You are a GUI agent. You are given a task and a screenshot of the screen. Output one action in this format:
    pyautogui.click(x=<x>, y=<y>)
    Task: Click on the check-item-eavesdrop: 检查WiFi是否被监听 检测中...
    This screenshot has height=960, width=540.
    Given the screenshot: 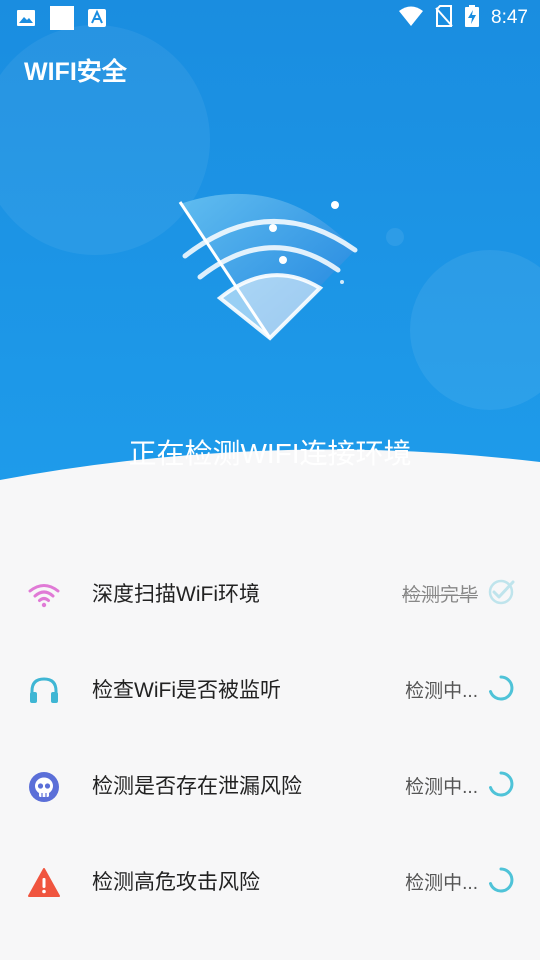 What is the action you would take?
    pyautogui.click(x=270, y=689)
    